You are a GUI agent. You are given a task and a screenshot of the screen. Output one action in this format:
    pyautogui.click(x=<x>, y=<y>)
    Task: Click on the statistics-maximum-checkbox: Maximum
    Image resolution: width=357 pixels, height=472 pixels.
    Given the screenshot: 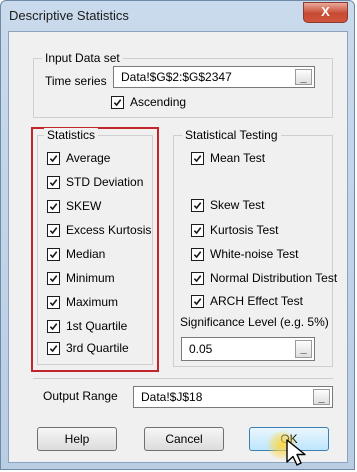 What is the action you would take?
    pyautogui.click(x=82, y=302)
    